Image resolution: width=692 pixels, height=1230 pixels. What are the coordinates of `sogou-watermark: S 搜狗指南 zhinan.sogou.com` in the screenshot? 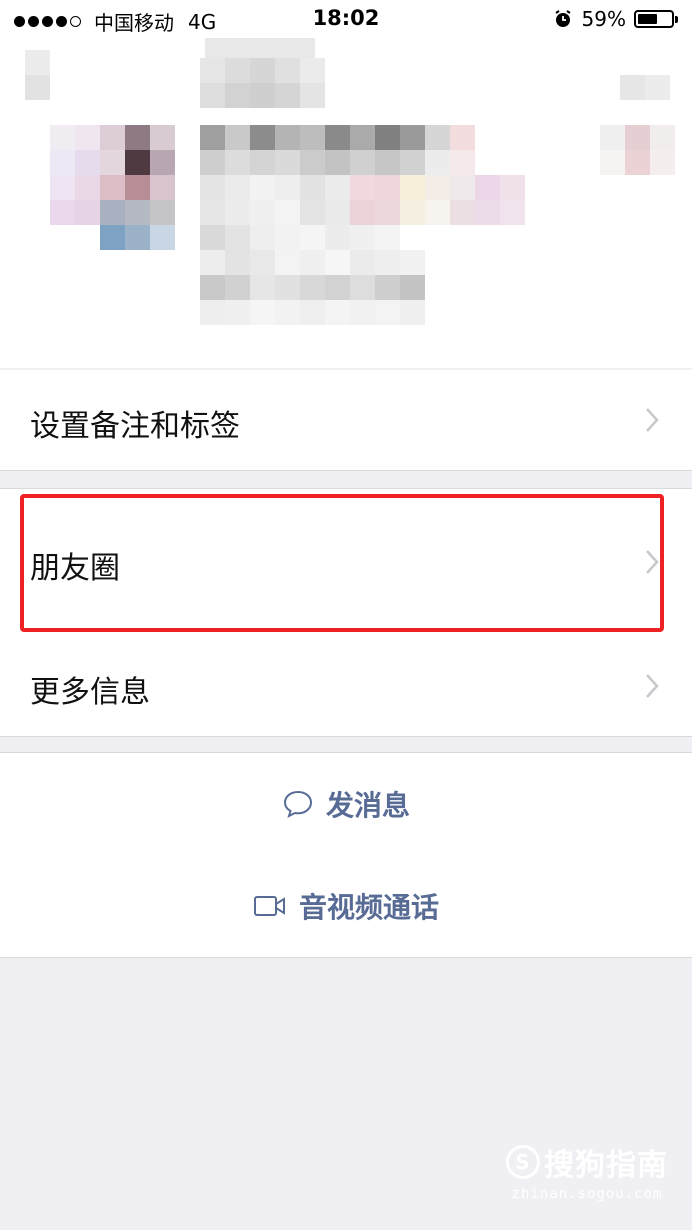 It's located at (587, 1171).